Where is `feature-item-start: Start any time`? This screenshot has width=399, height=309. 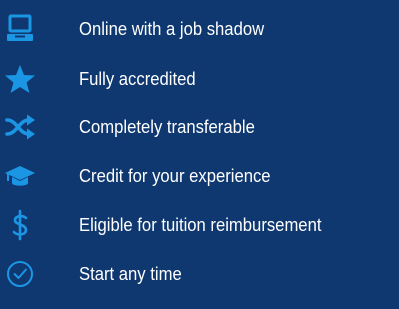 feature-item-start: Start any time is located at coordinates (199, 274).